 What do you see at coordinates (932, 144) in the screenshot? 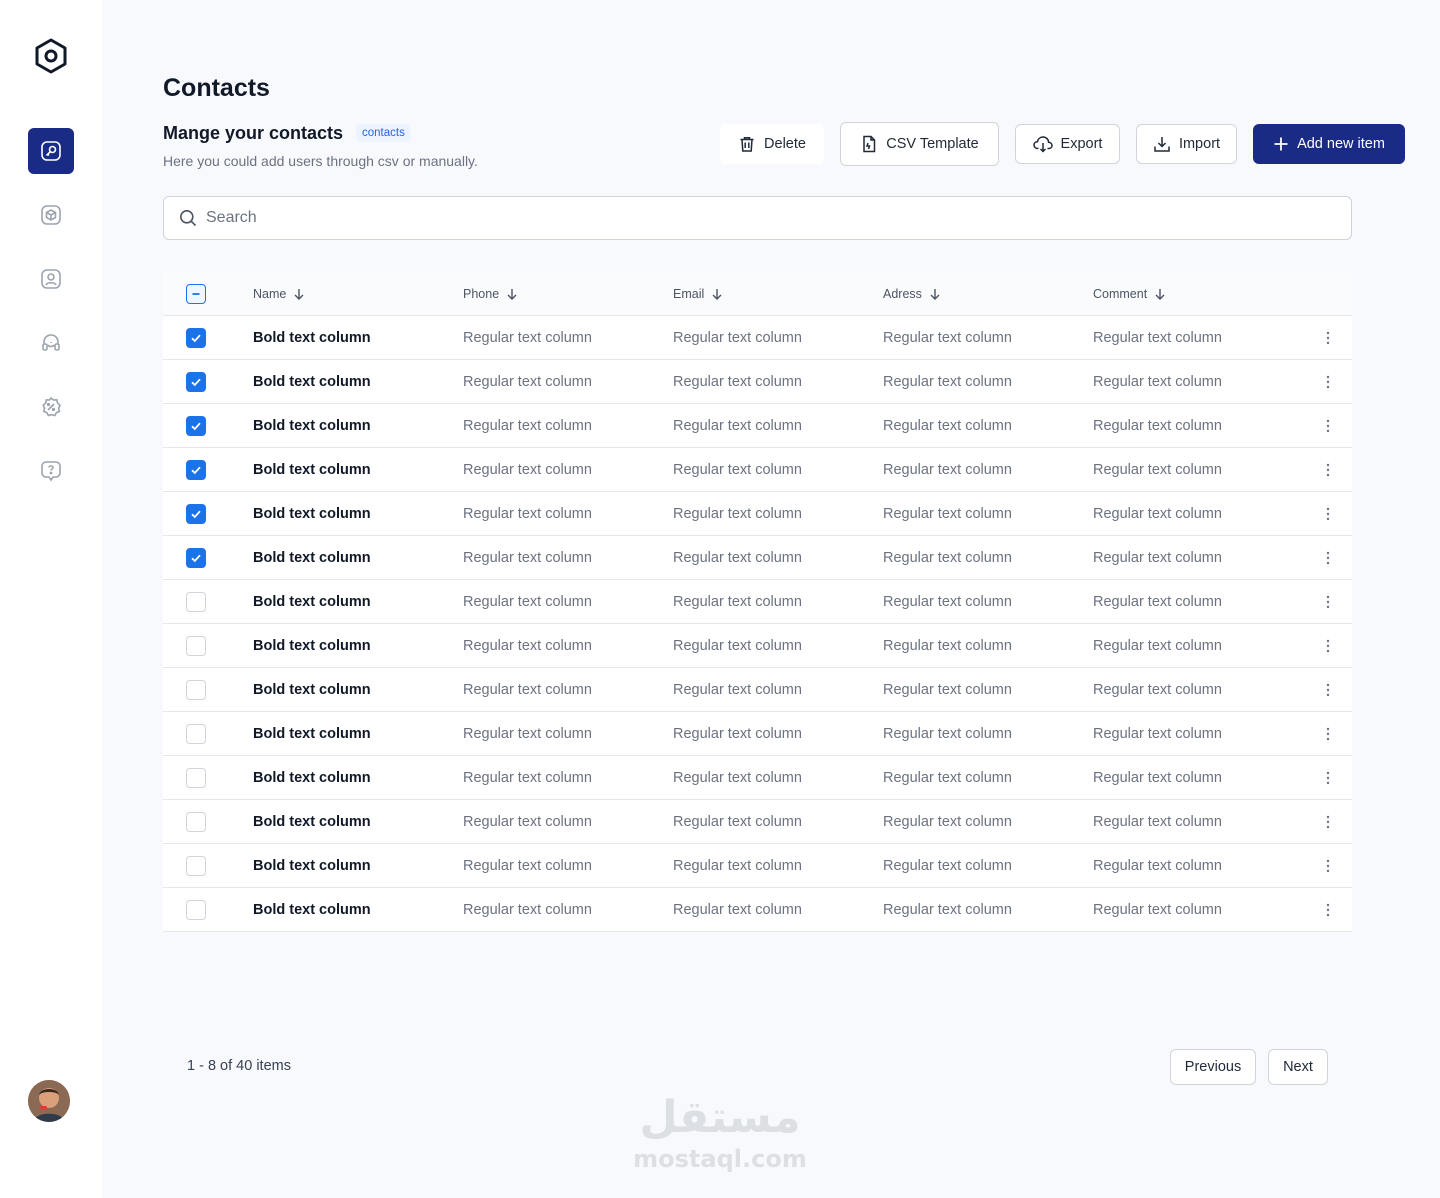
I see `csv-template-button-label: CSV Template` at bounding box center [932, 144].